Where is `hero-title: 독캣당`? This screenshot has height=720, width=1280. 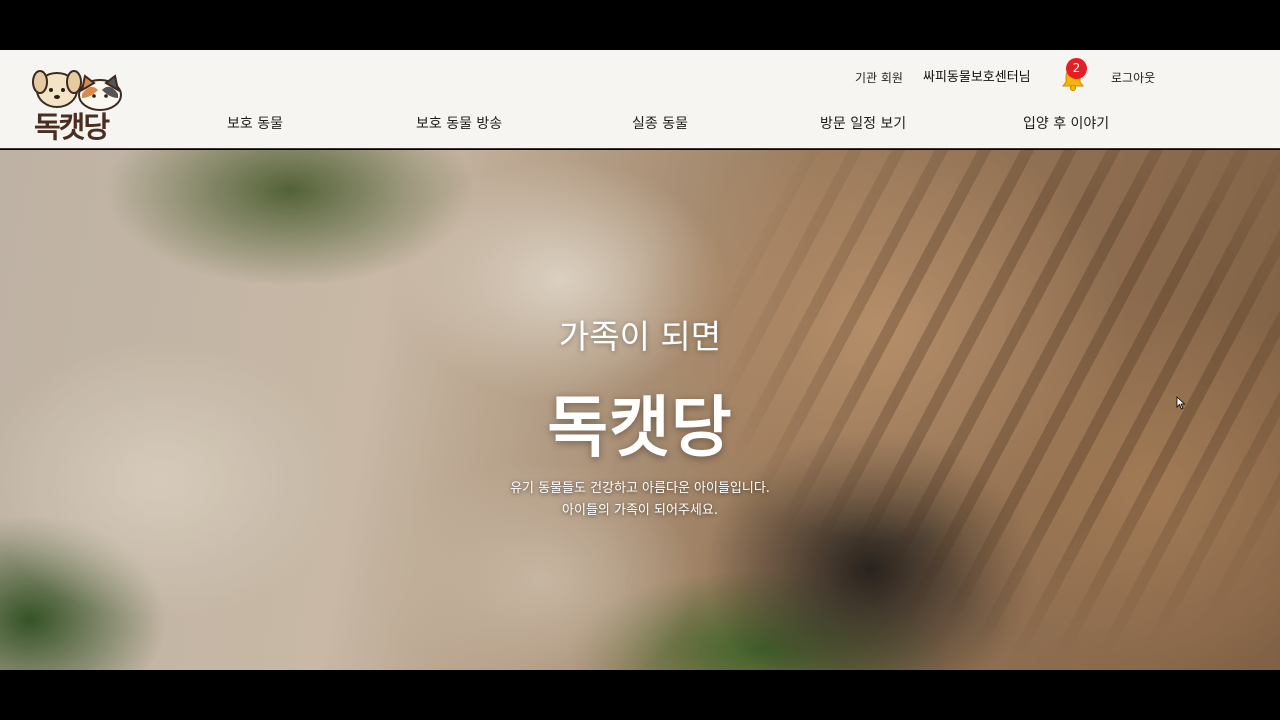 hero-title: 독캣당 is located at coordinates (640, 427).